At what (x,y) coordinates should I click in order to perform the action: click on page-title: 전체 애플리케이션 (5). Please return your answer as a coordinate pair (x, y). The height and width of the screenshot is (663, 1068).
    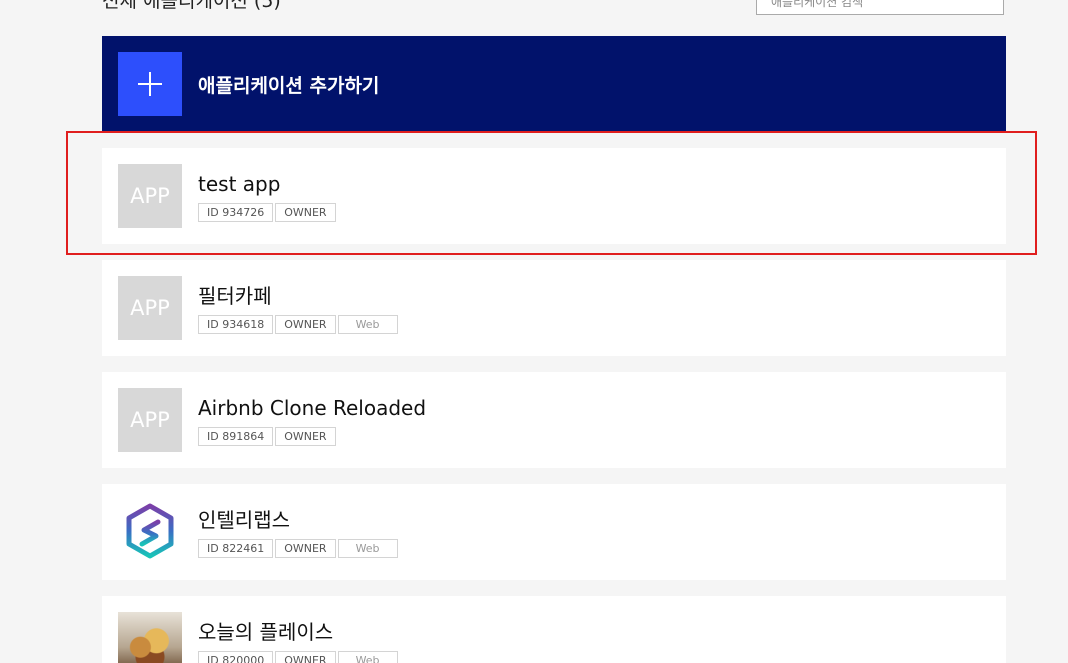
    Looking at the image, I should click on (191, 6).